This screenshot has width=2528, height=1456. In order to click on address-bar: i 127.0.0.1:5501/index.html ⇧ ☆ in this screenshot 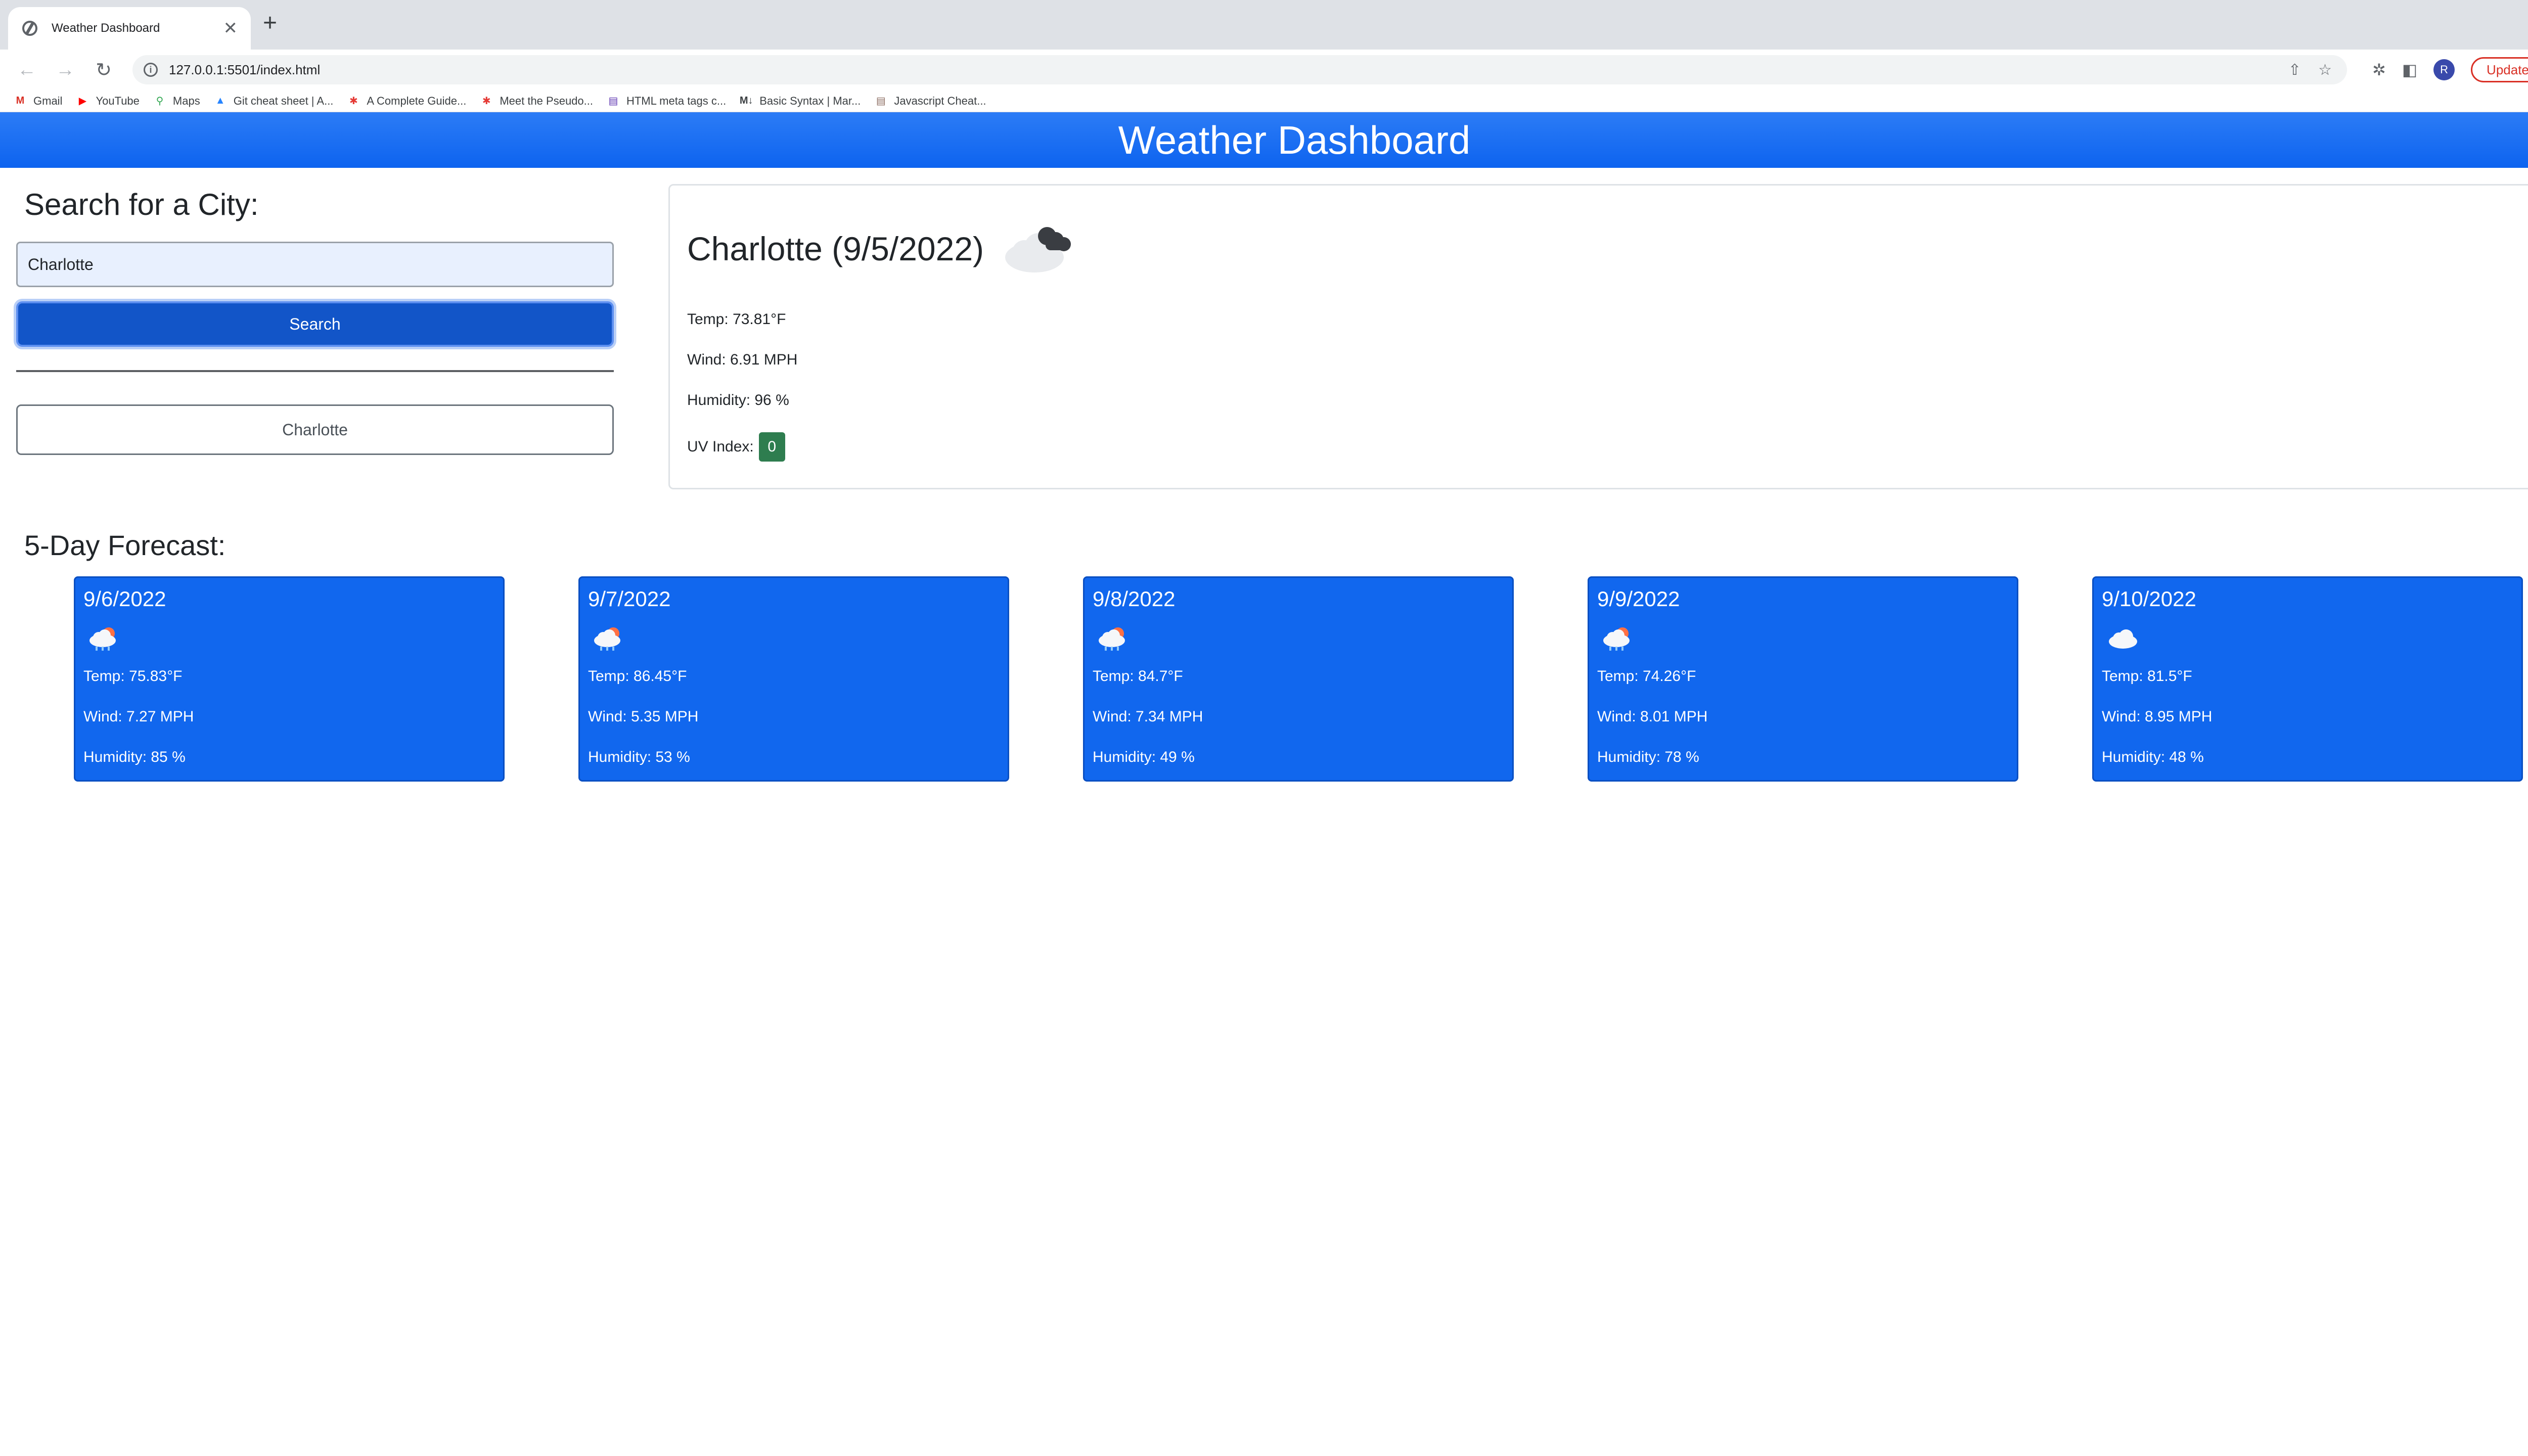, I will do `click(1240, 69)`.